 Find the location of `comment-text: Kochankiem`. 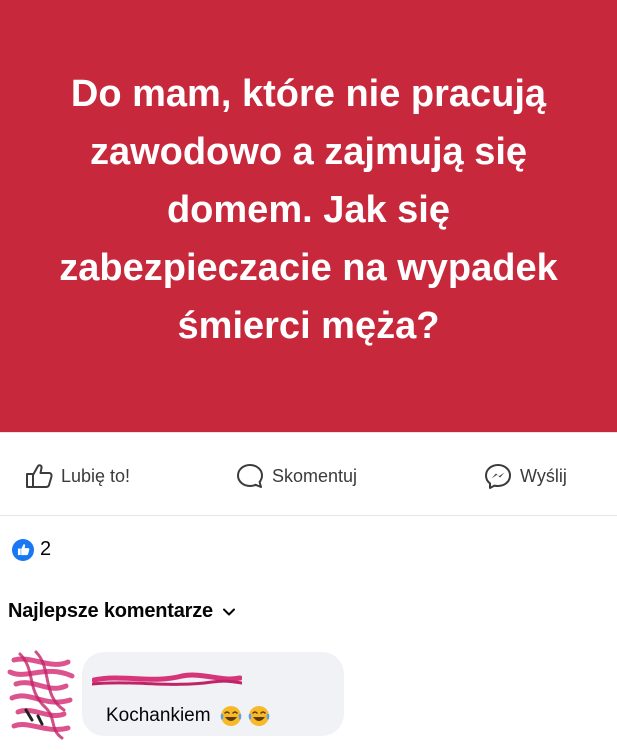

comment-text: Kochankiem is located at coordinates (158, 715).